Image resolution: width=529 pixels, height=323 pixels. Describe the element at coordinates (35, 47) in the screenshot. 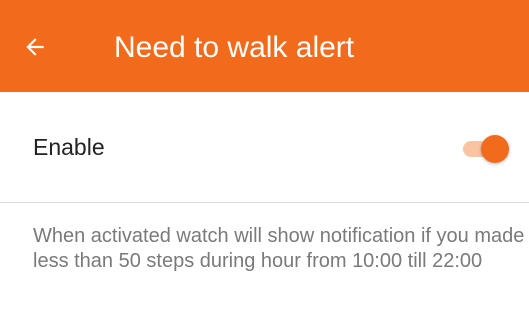

I see `arrow-left-icon` at that location.